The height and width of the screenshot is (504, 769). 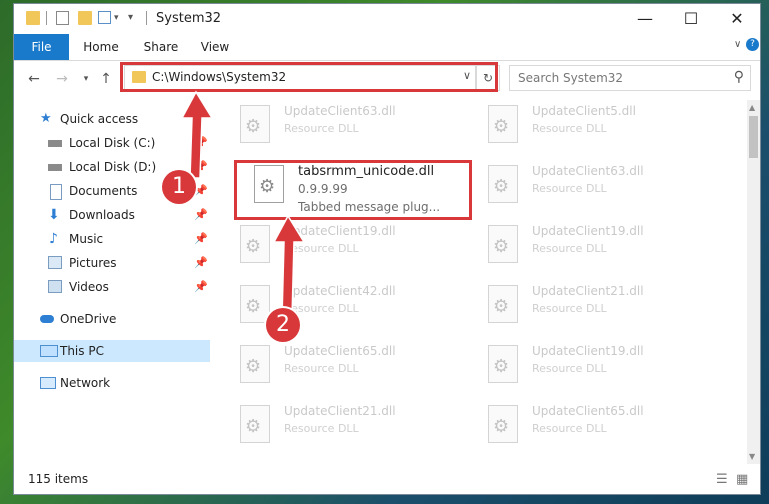 I want to click on annotation-arrows, so click(x=243, y=204).